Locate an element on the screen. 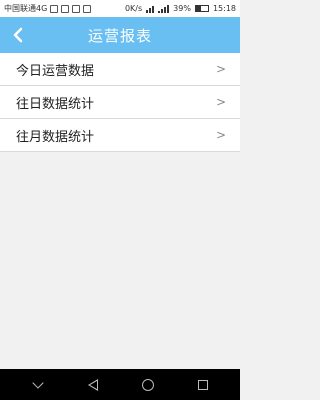 Image resolution: width=320 pixels, height=400 pixels. chevron-left-icon is located at coordinates (18, 35).